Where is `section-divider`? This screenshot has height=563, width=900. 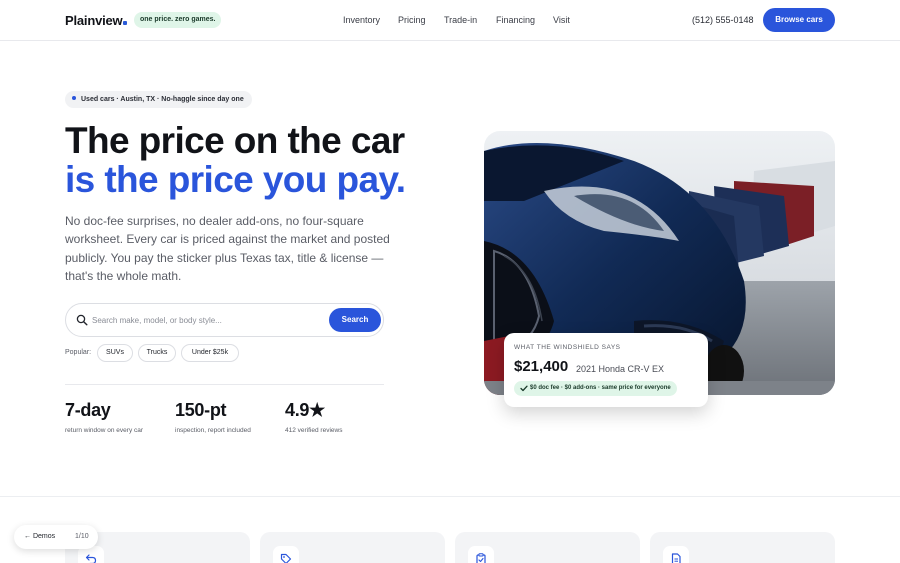 section-divider is located at coordinates (450, 496).